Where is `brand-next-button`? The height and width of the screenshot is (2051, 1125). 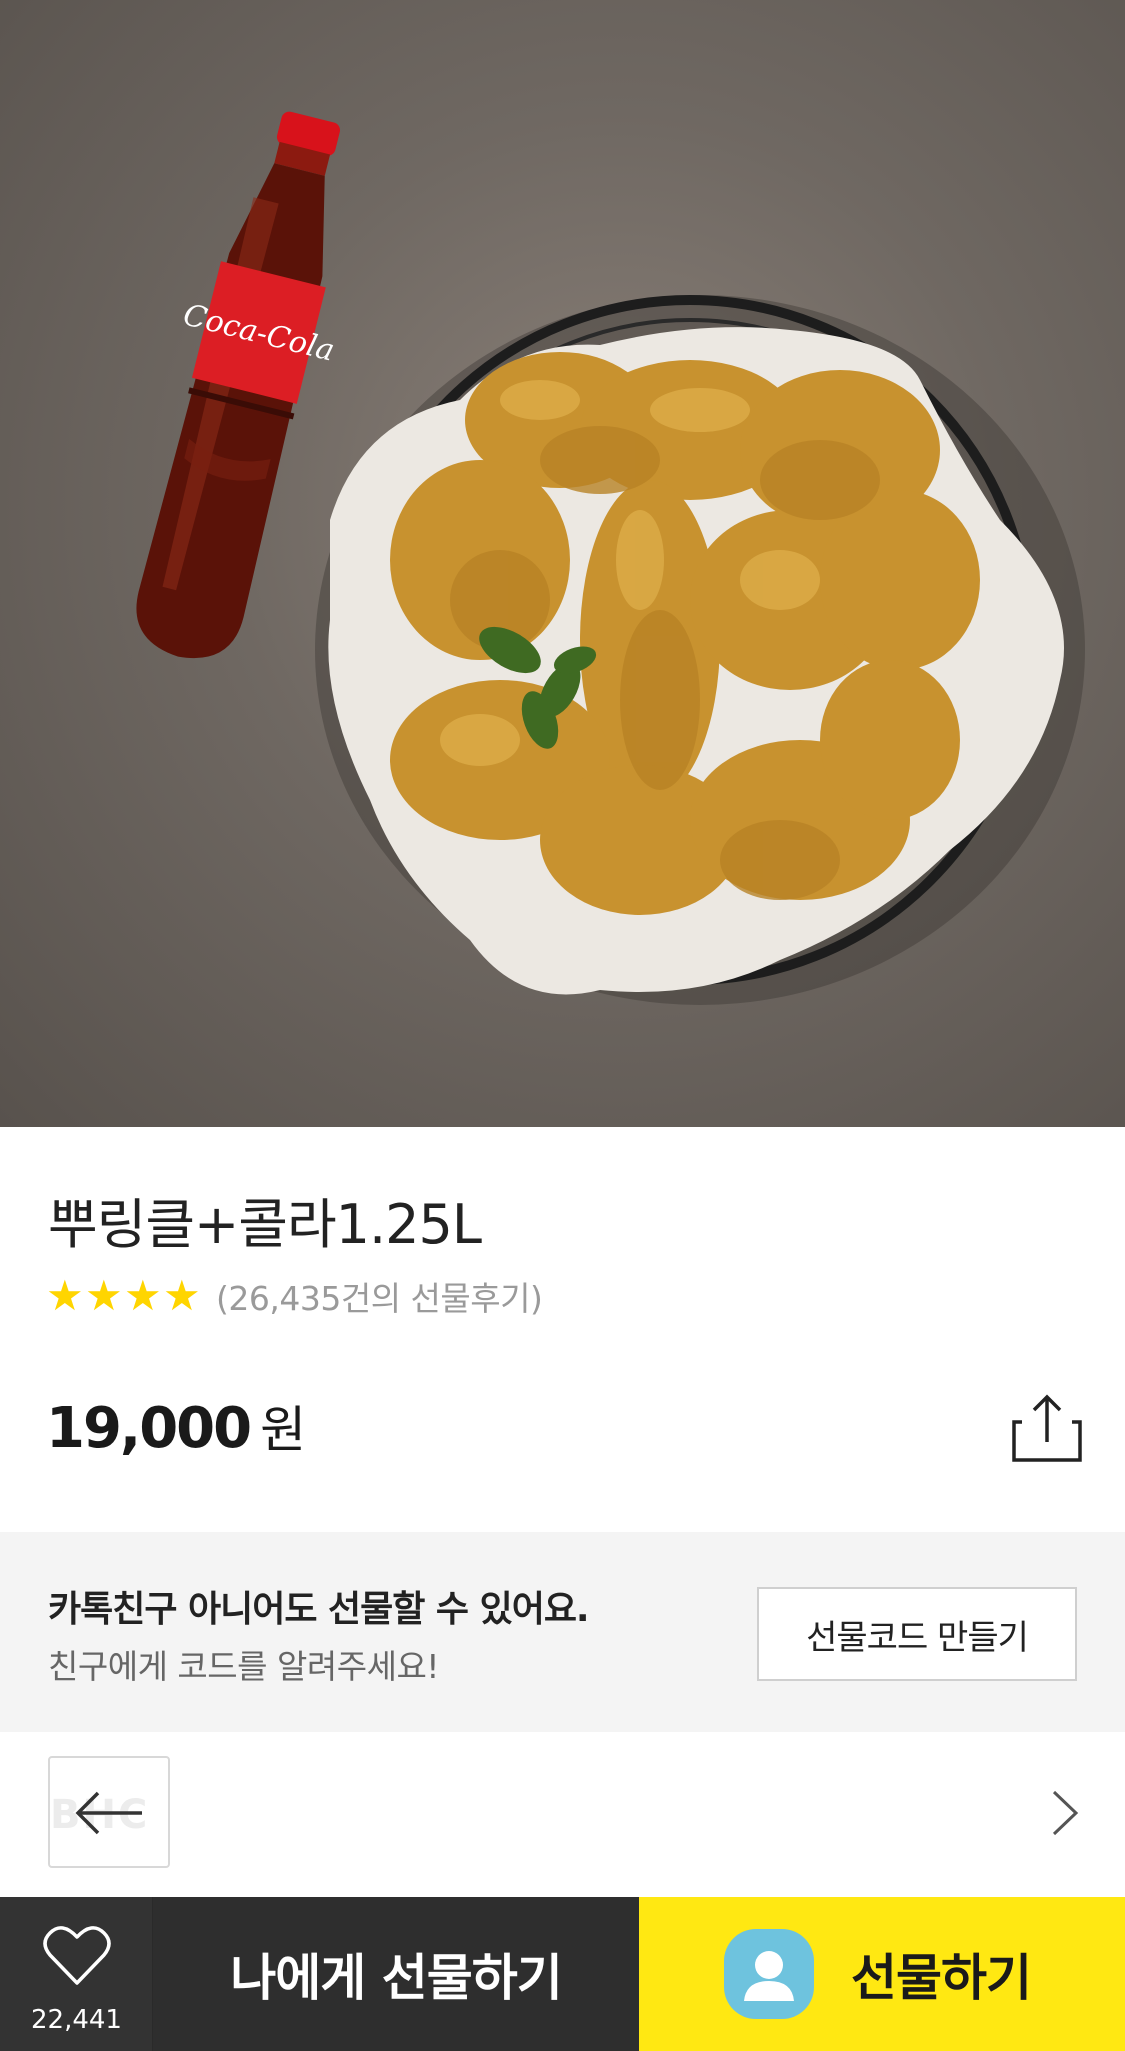
brand-next-button is located at coordinates (1065, 1813).